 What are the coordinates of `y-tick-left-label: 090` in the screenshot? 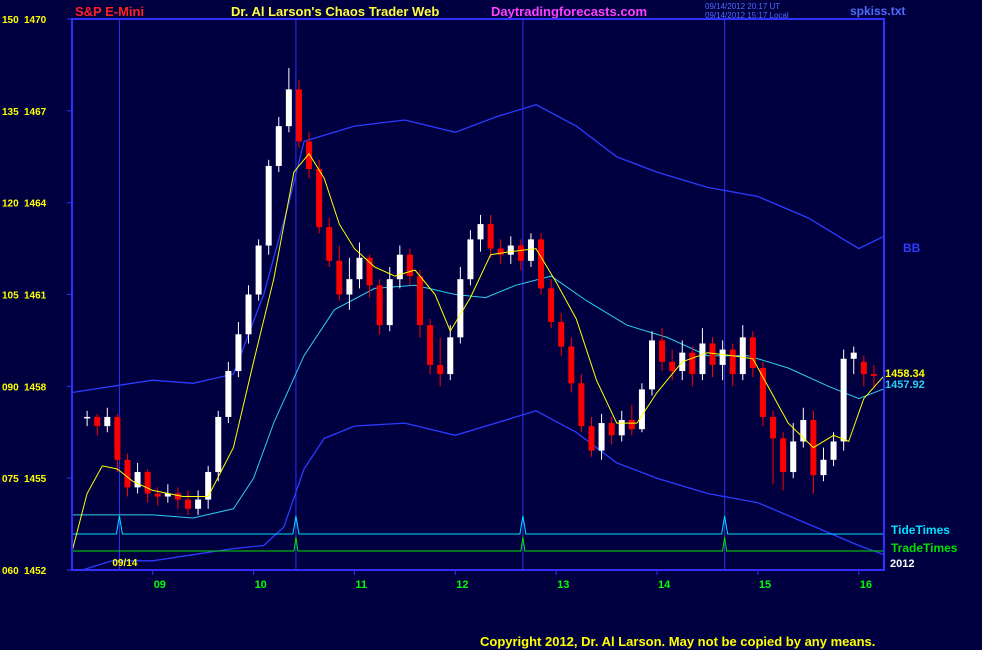 It's located at (10, 387).